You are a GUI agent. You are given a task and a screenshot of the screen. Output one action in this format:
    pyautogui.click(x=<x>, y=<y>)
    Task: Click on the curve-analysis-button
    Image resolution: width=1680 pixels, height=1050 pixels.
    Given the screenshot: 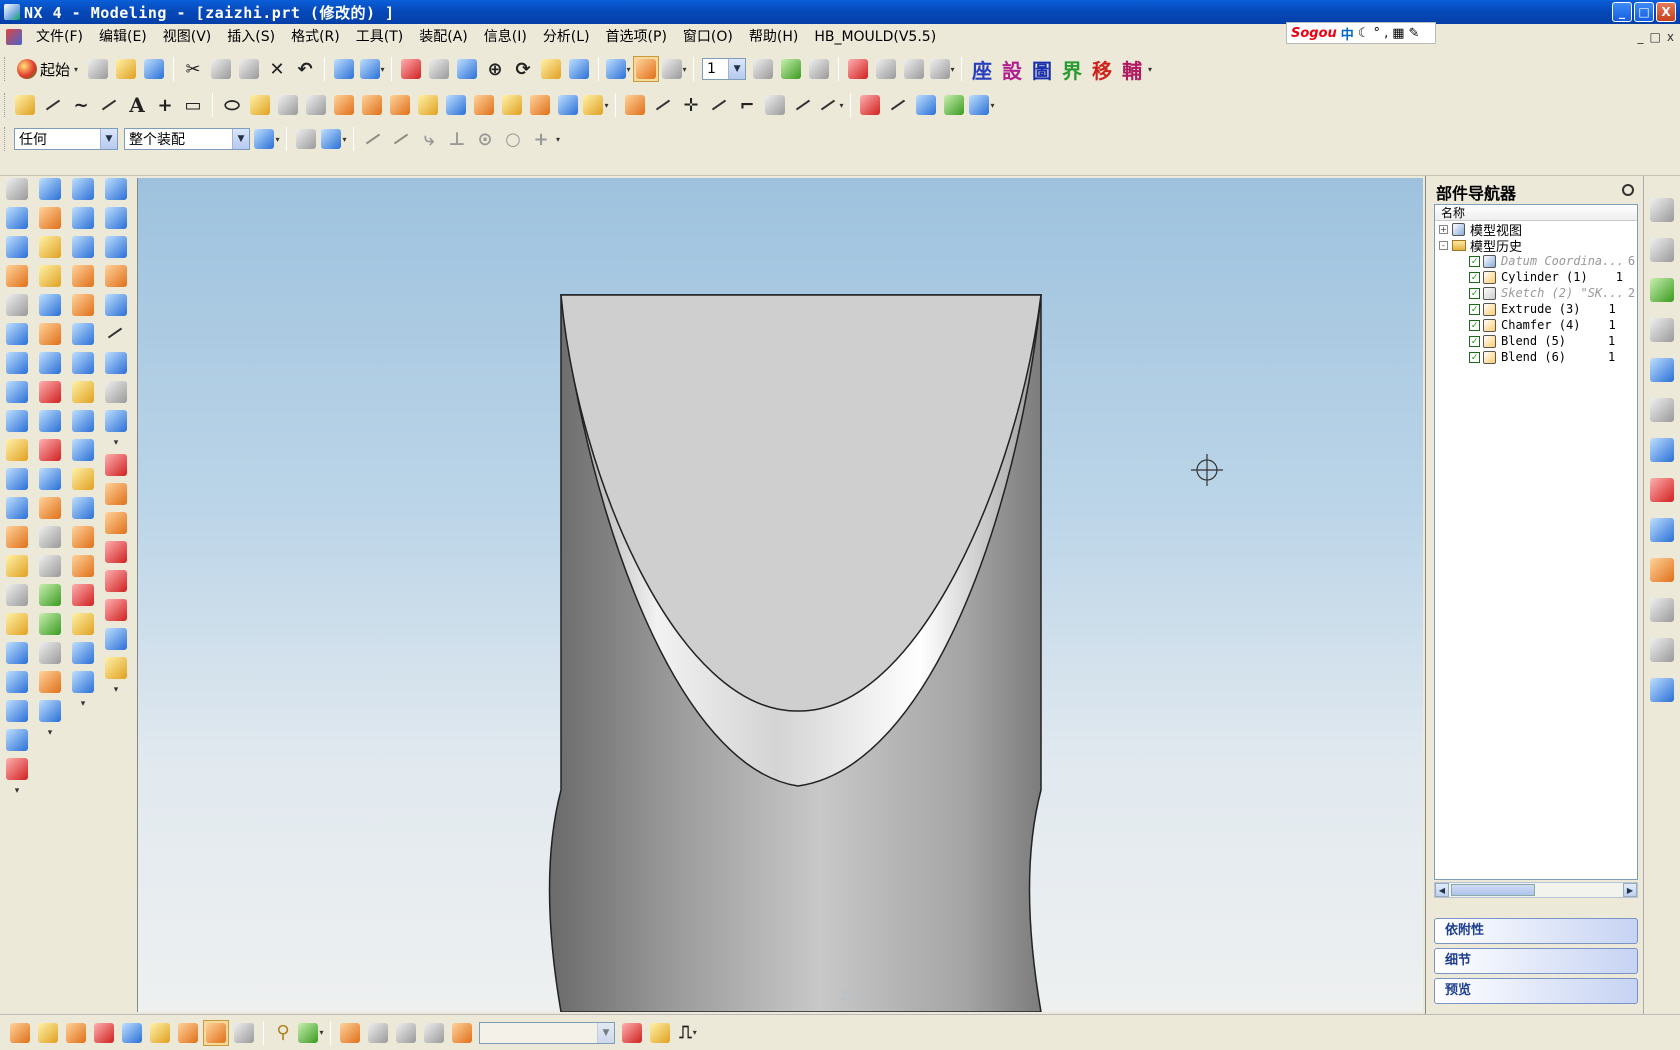 What is the action you would take?
    pyautogui.click(x=870, y=105)
    